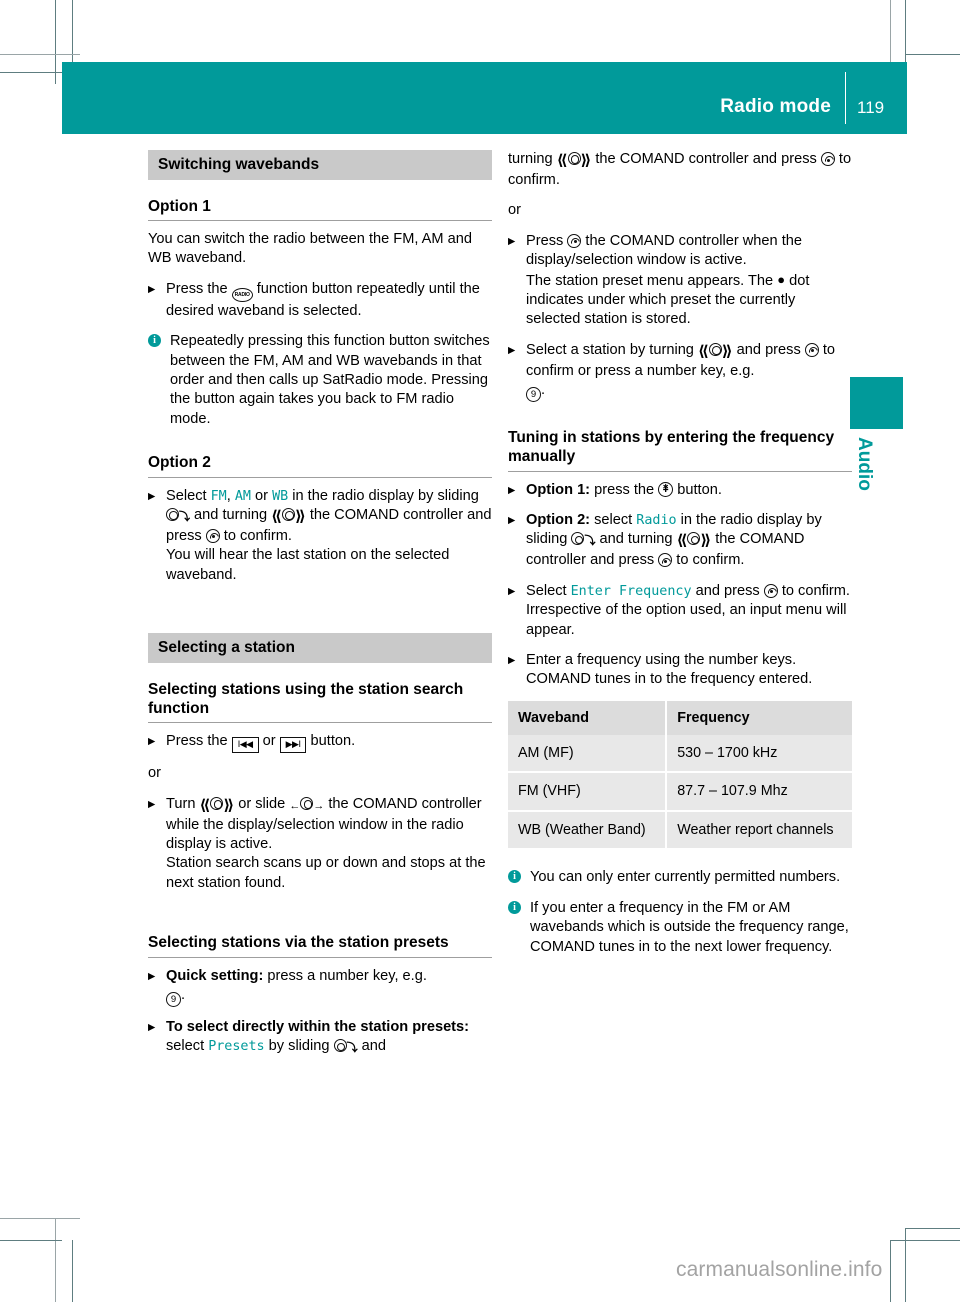 Image resolution: width=960 pixels, height=1302 pixels. Describe the element at coordinates (230, 495) in the screenshot. I see `sep: ,` at that location.